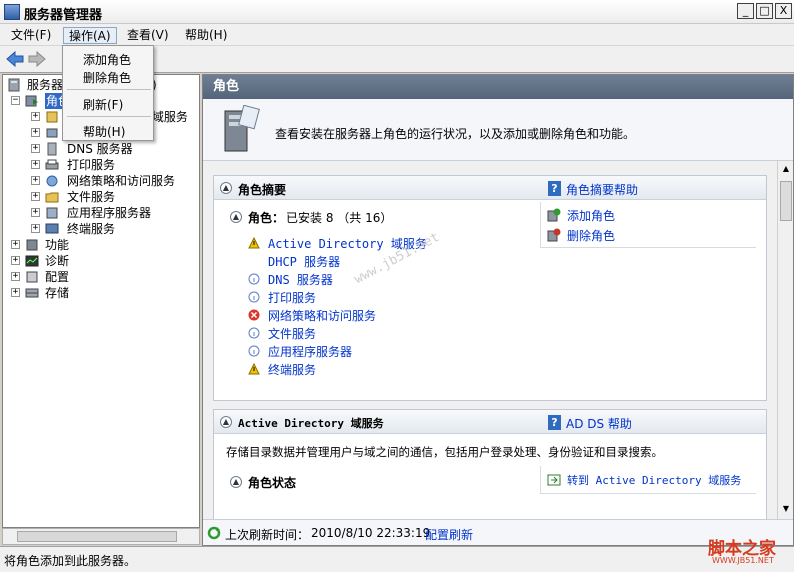 This screenshot has width=794, height=572. Describe the element at coordinates (91, 229) in the screenshot. I see `tree-label: 终端服务` at that location.